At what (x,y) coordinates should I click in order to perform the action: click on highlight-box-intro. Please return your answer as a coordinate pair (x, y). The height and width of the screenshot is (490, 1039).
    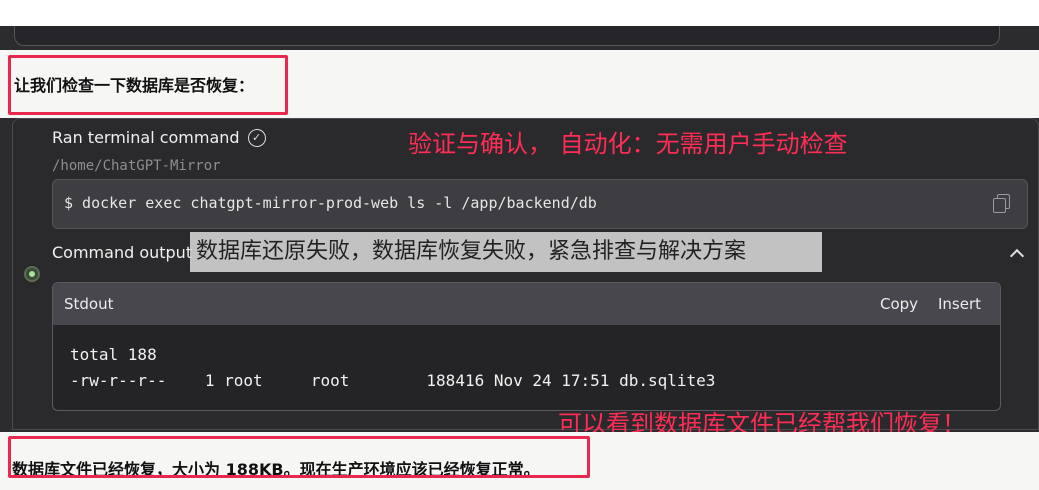
    Looking at the image, I should click on (148, 85).